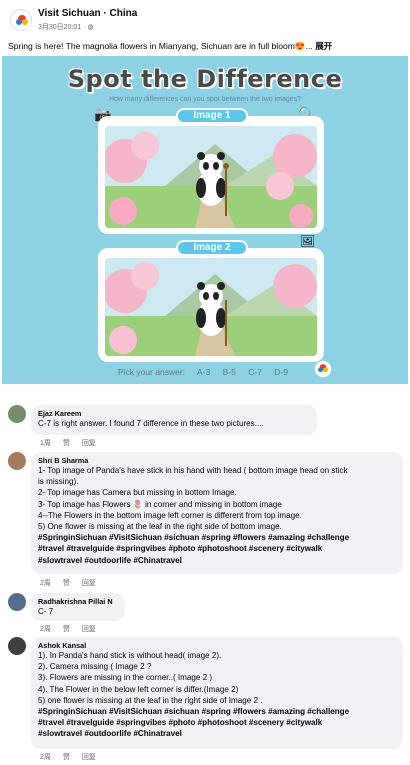 This screenshot has width=410, height=765. I want to click on commenter-name: Shri B Sharma, so click(216, 460).